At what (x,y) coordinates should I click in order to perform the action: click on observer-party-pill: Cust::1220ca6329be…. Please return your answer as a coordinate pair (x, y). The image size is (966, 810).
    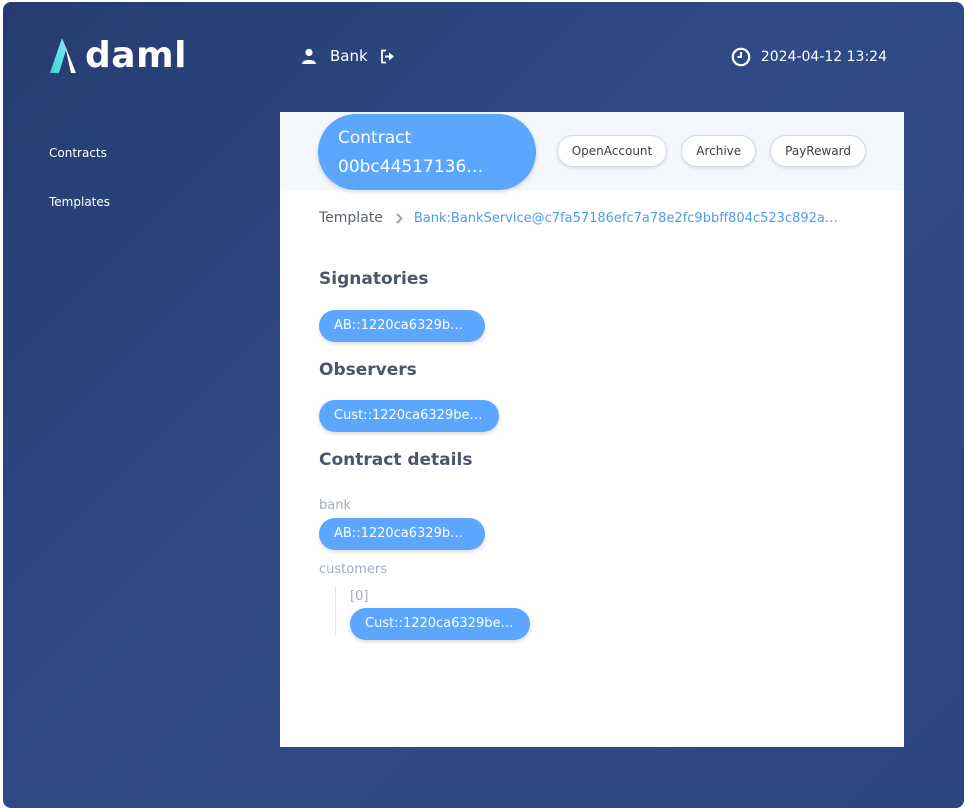
    Looking at the image, I should click on (409, 416).